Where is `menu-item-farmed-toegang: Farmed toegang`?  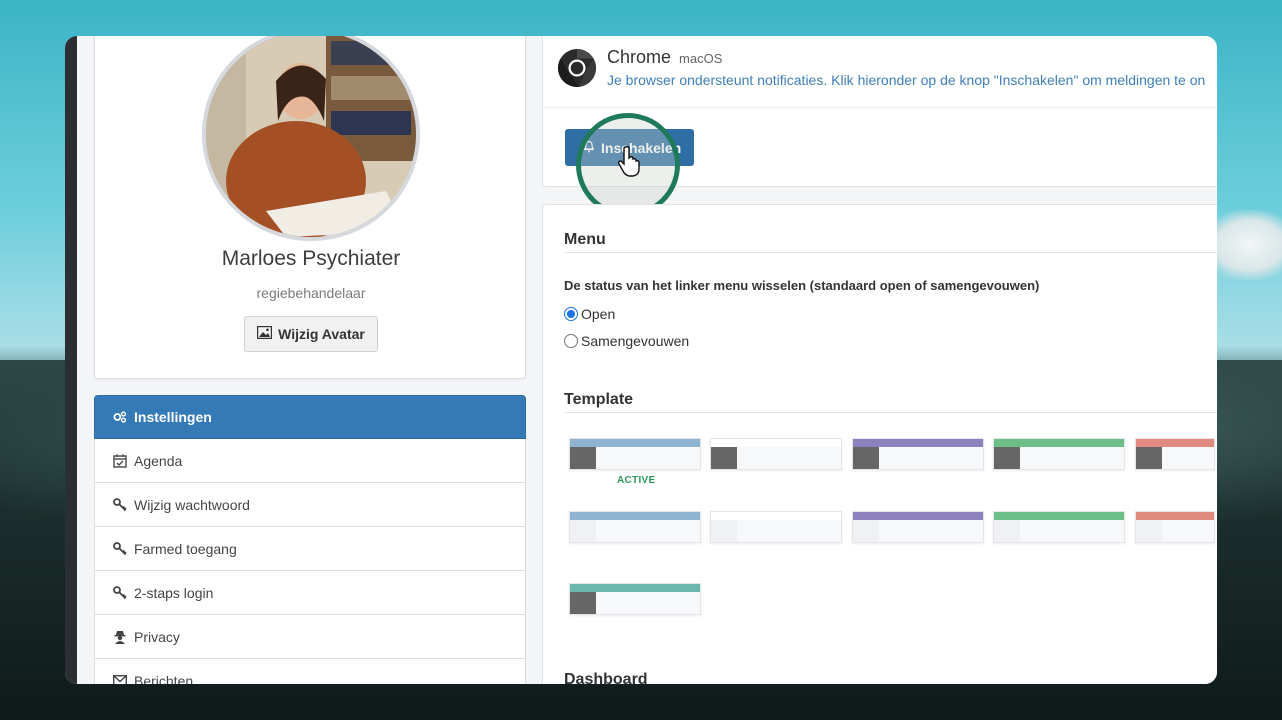 menu-item-farmed-toegang: Farmed toegang is located at coordinates (310, 549).